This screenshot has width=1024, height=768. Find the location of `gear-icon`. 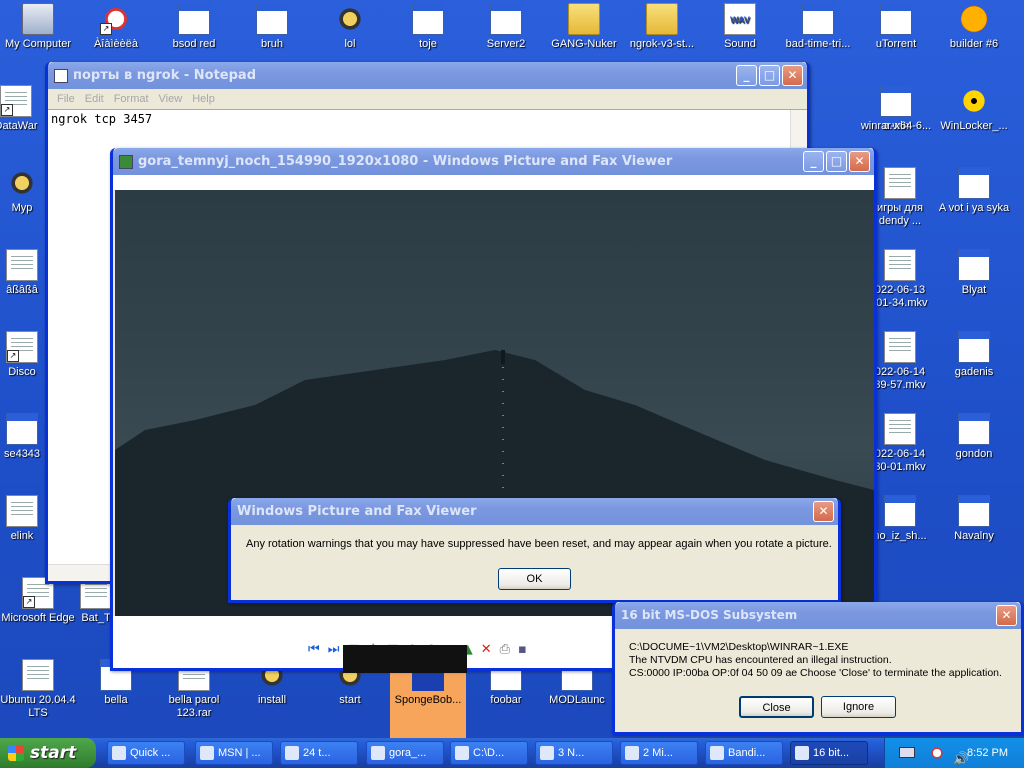

gear-icon is located at coordinates (350, 19).